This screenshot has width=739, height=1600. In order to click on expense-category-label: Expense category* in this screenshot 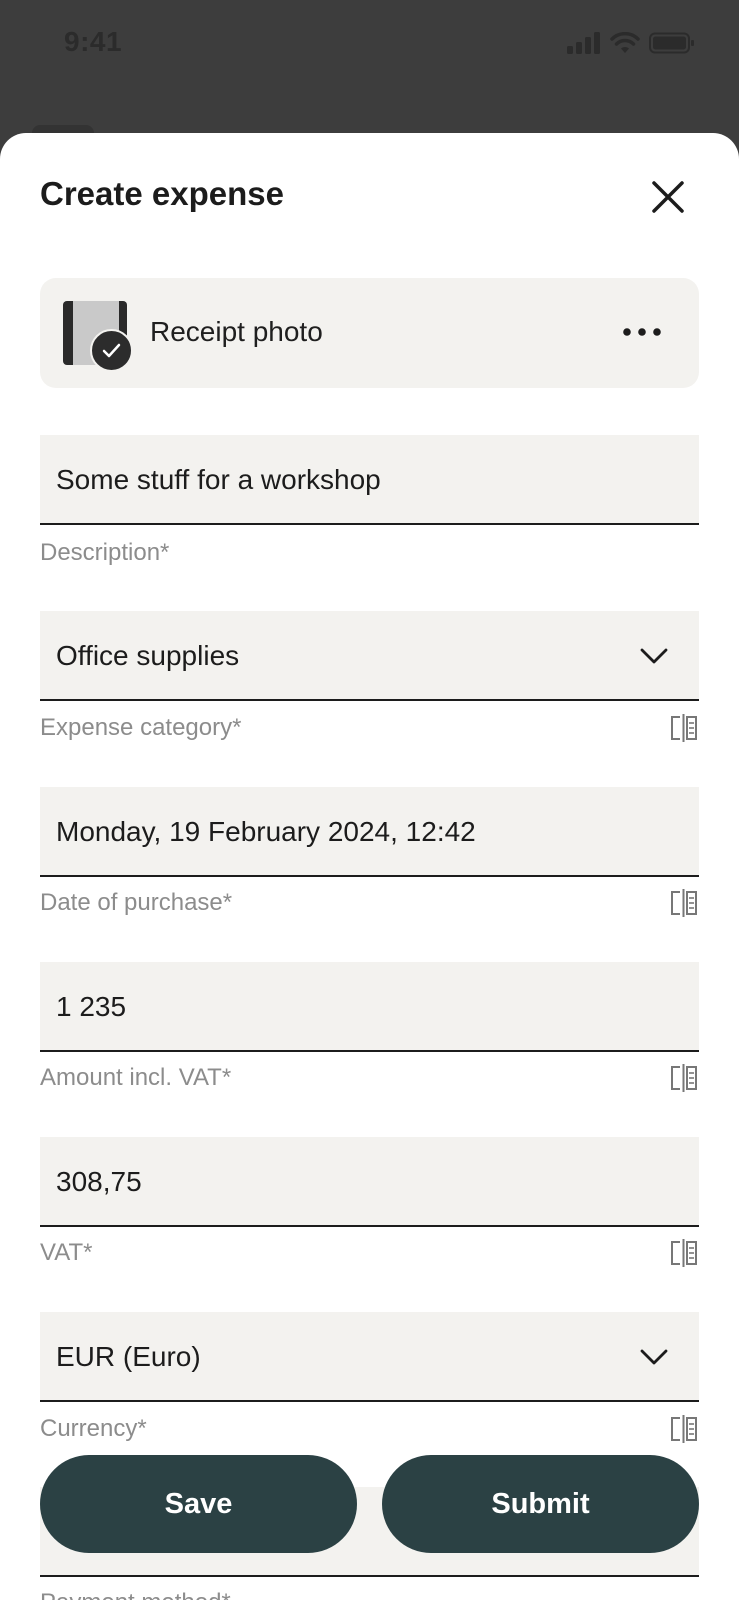, I will do `click(141, 727)`.